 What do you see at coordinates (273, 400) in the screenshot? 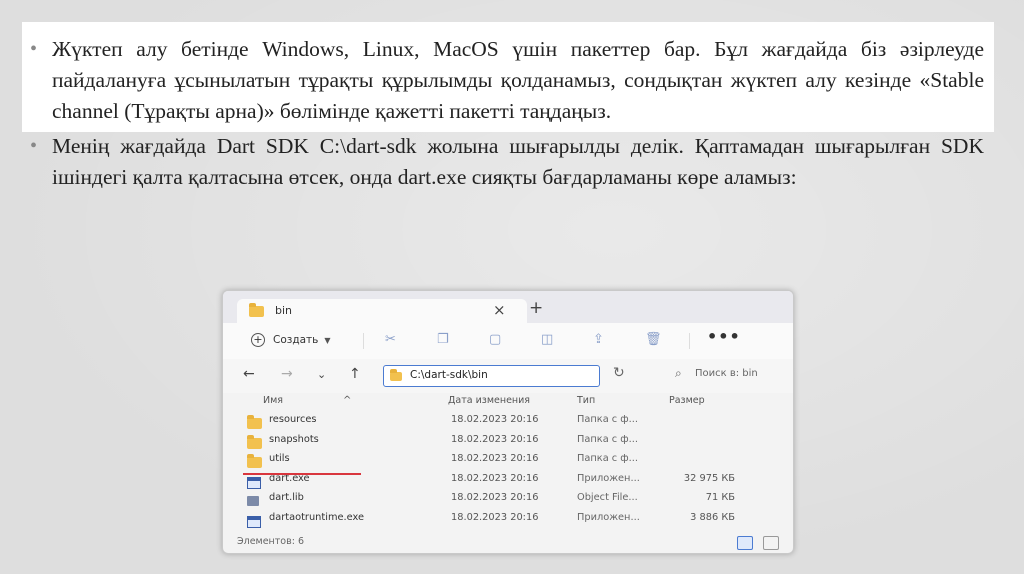
I see `column-header-name: Имя` at bounding box center [273, 400].